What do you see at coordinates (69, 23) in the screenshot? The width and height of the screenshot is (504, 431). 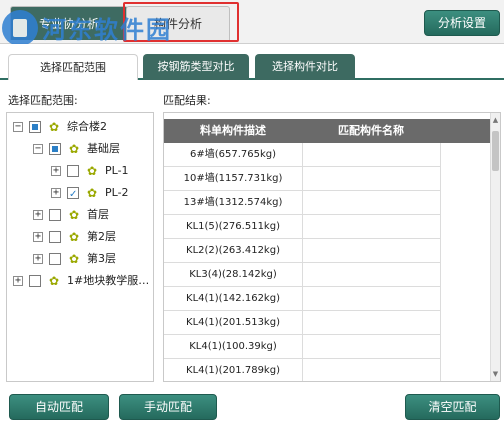 I see `tab-professional-analysis: 专业协分析` at bounding box center [69, 23].